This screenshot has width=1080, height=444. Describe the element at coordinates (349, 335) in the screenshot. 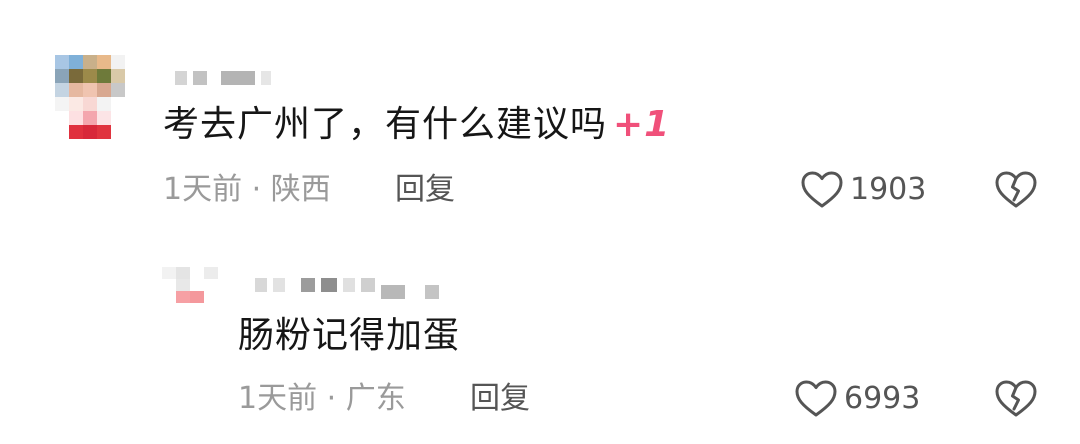

I see `comment-text: 肠粉记得加蛋` at that location.